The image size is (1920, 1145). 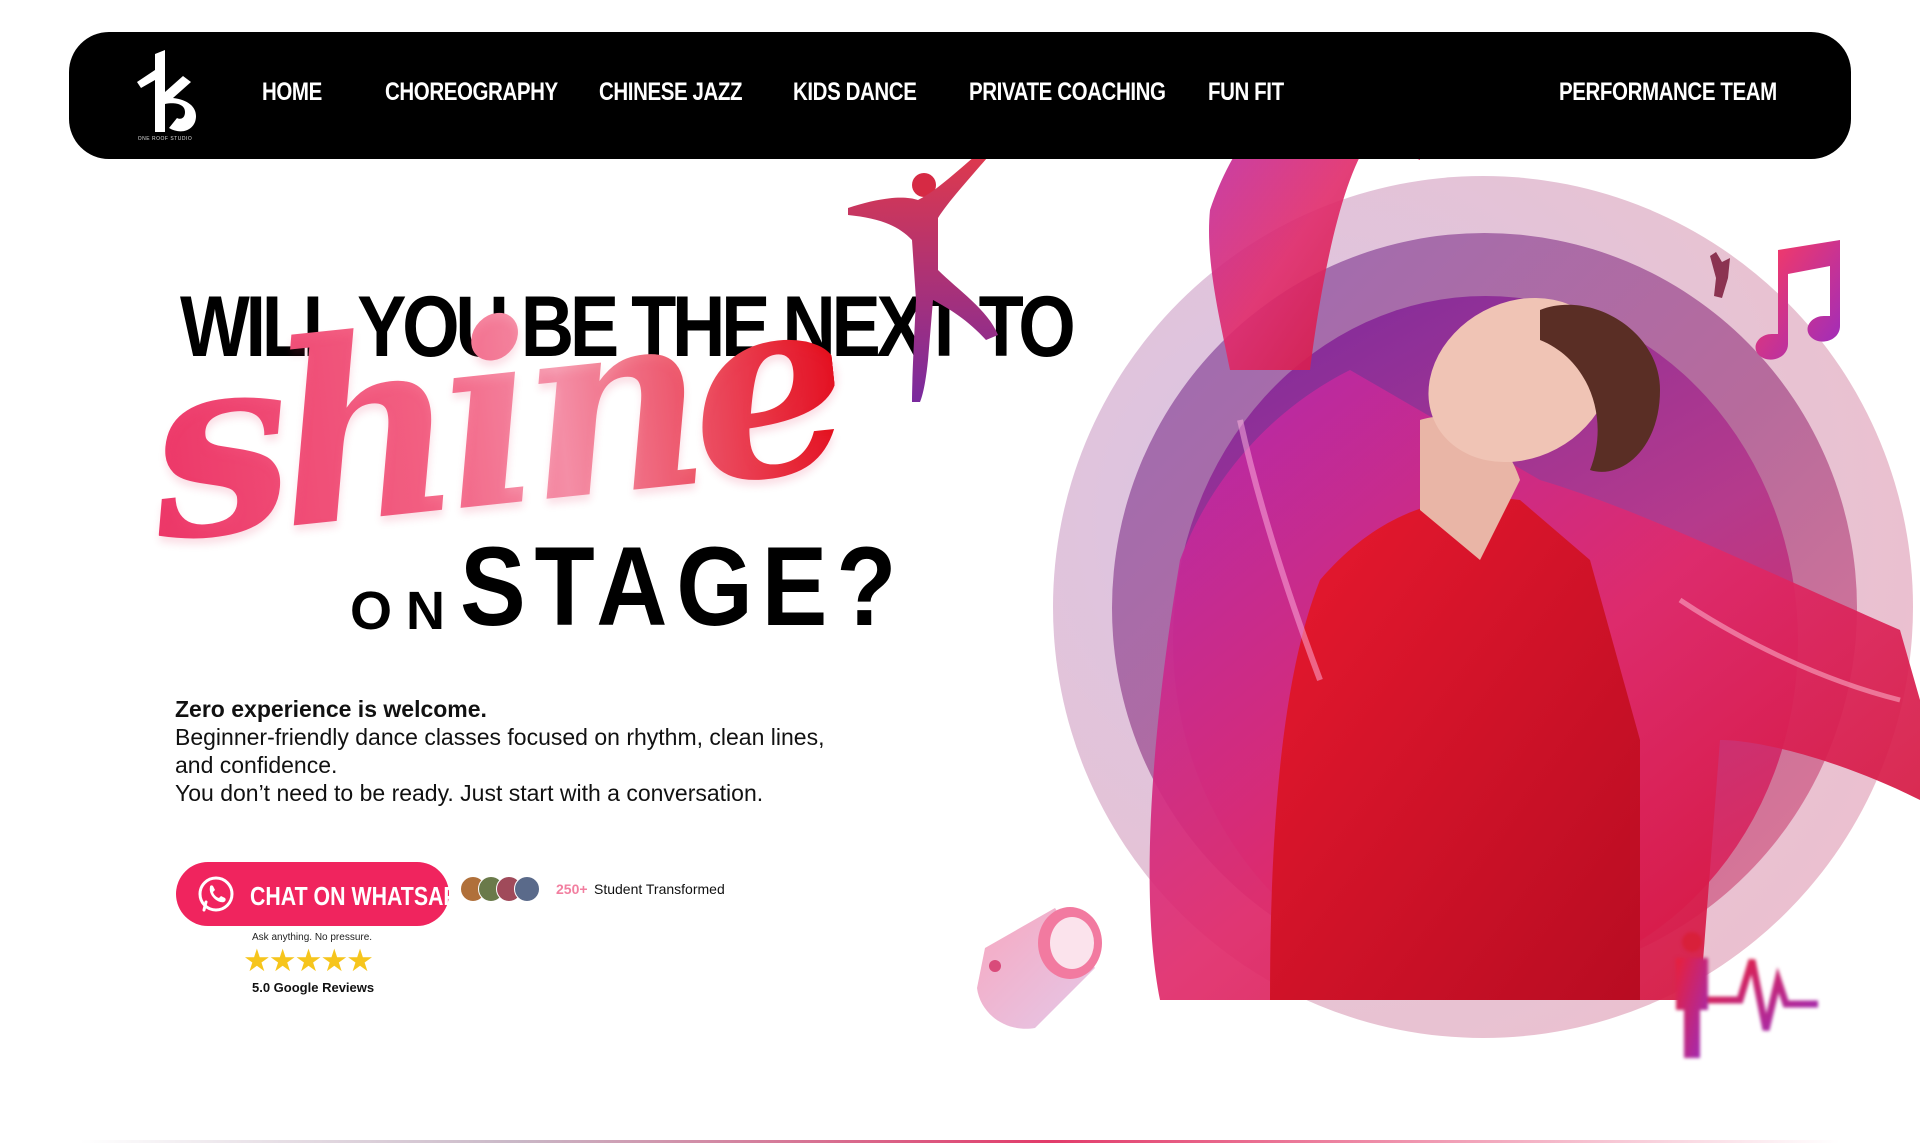 What do you see at coordinates (292, 92) in the screenshot?
I see `nav-home: HOME` at bounding box center [292, 92].